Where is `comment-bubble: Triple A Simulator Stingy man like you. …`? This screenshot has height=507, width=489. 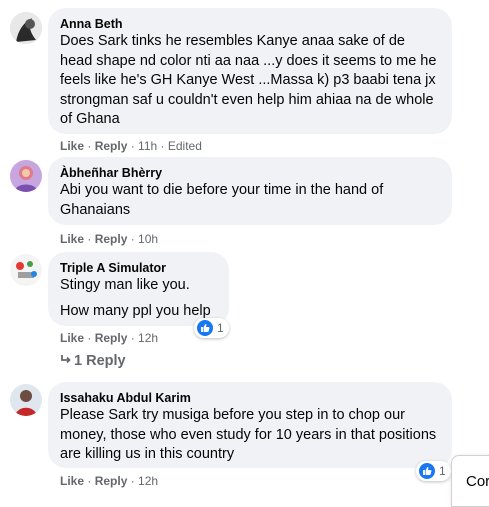
comment-bubble: Triple A Simulator Stingy man like you. … is located at coordinates (138, 289).